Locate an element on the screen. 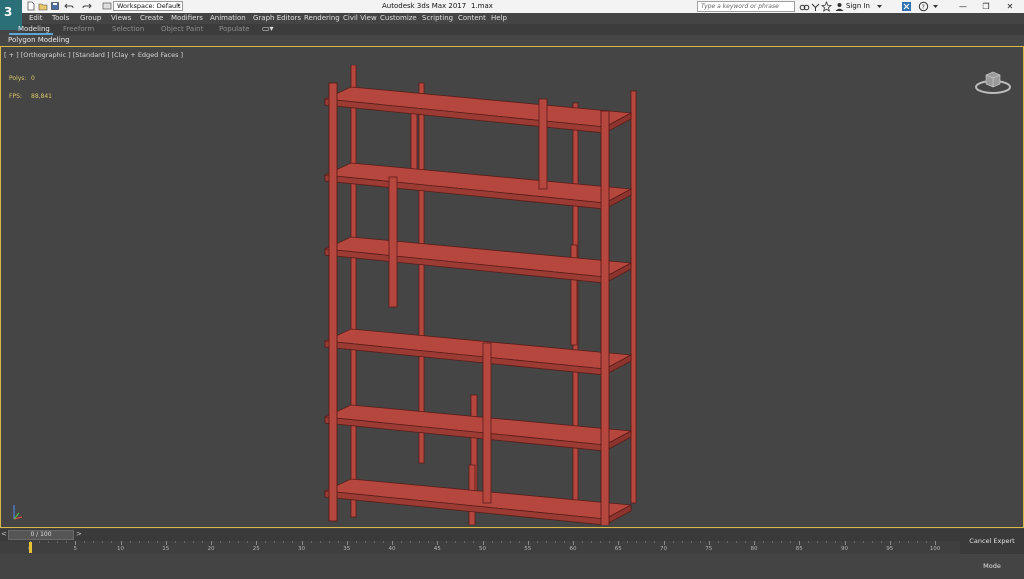  open-file-icon is located at coordinates (43, 6).